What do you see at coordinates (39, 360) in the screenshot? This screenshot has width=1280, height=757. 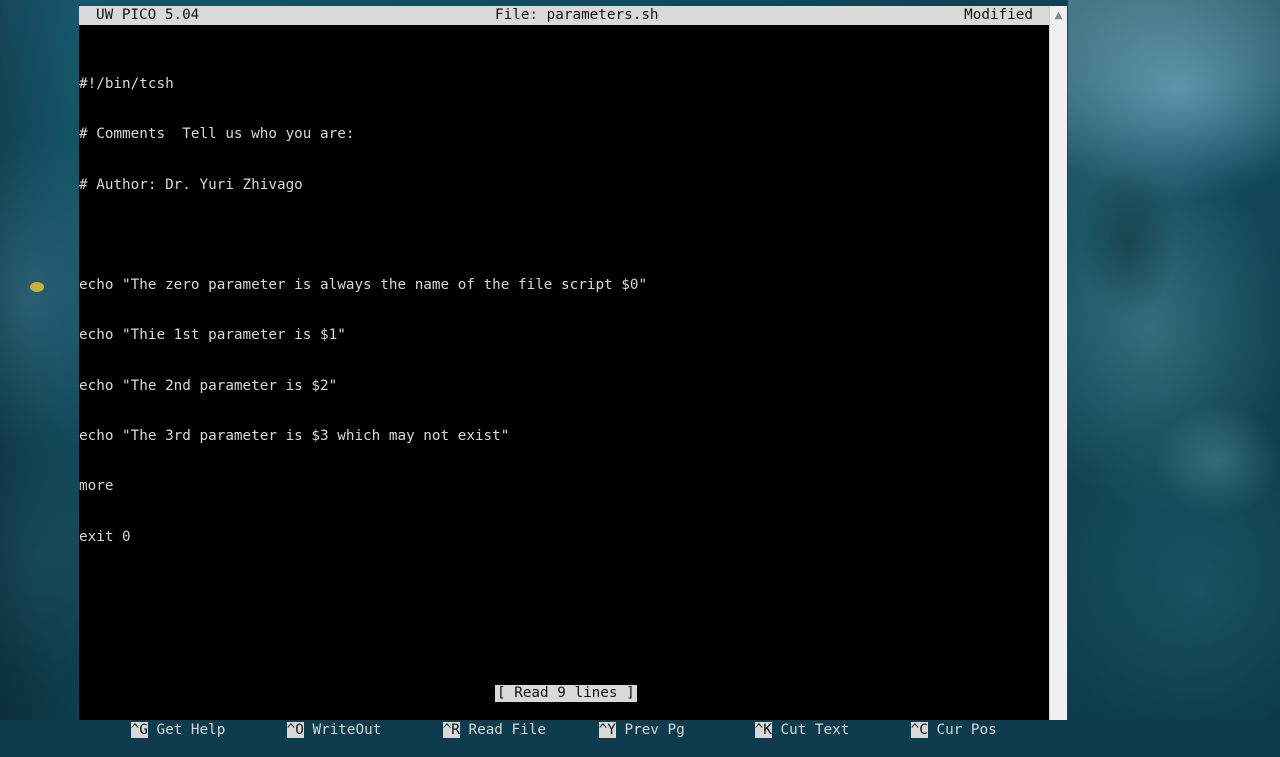 I see `wallpaper-left-panel` at bounding box center [39, 360].